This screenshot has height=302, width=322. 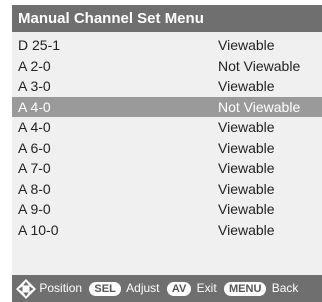 I want to click on channel-number: A 6-0, so click(x=34, y=147).